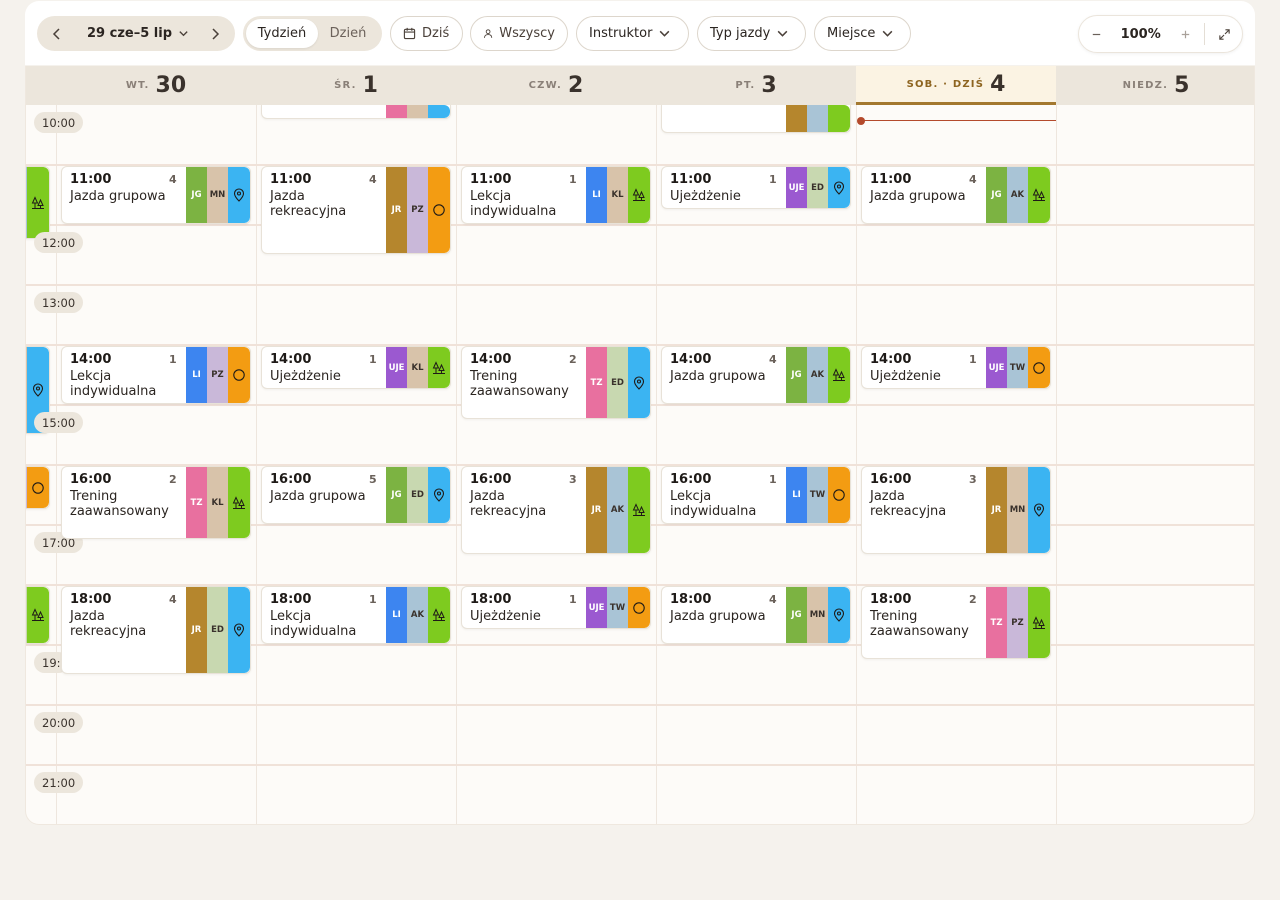 Image resolution: width=1280 pixels, height=900 pixels. I want to click on event-card: 18:00 1 Lekcja indywidualna LI AK, so click(356, 615).